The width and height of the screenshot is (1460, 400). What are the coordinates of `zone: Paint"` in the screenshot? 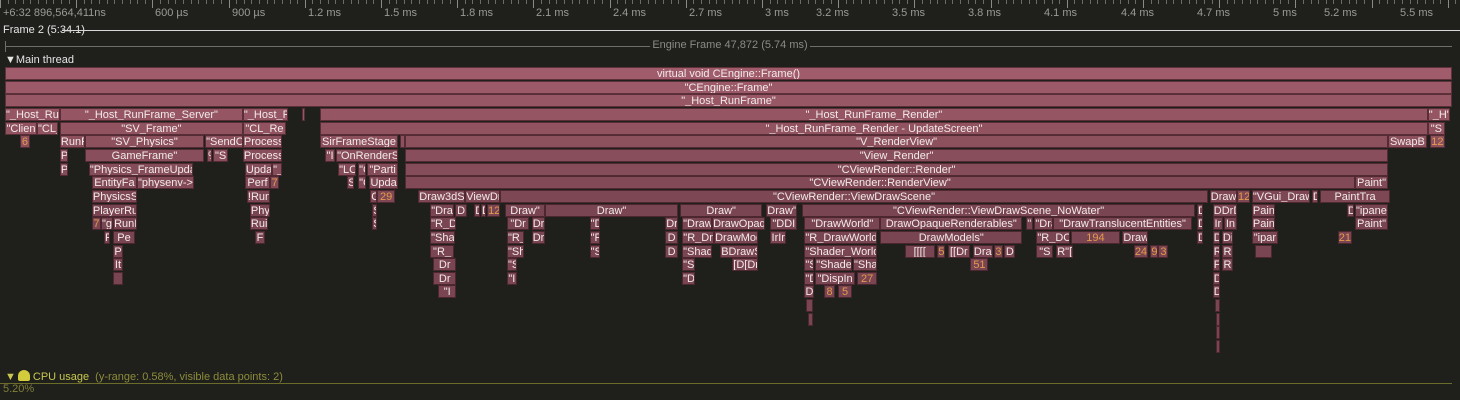 It's located at (1371, 224).